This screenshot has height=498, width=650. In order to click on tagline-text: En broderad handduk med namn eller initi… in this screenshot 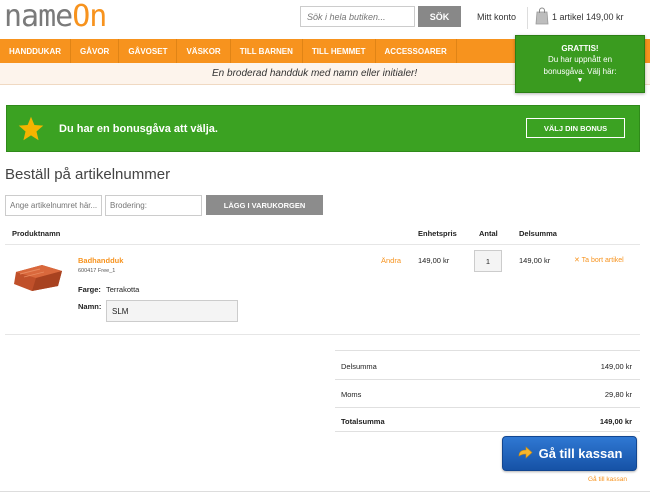, I will do `click(315, 73)`.